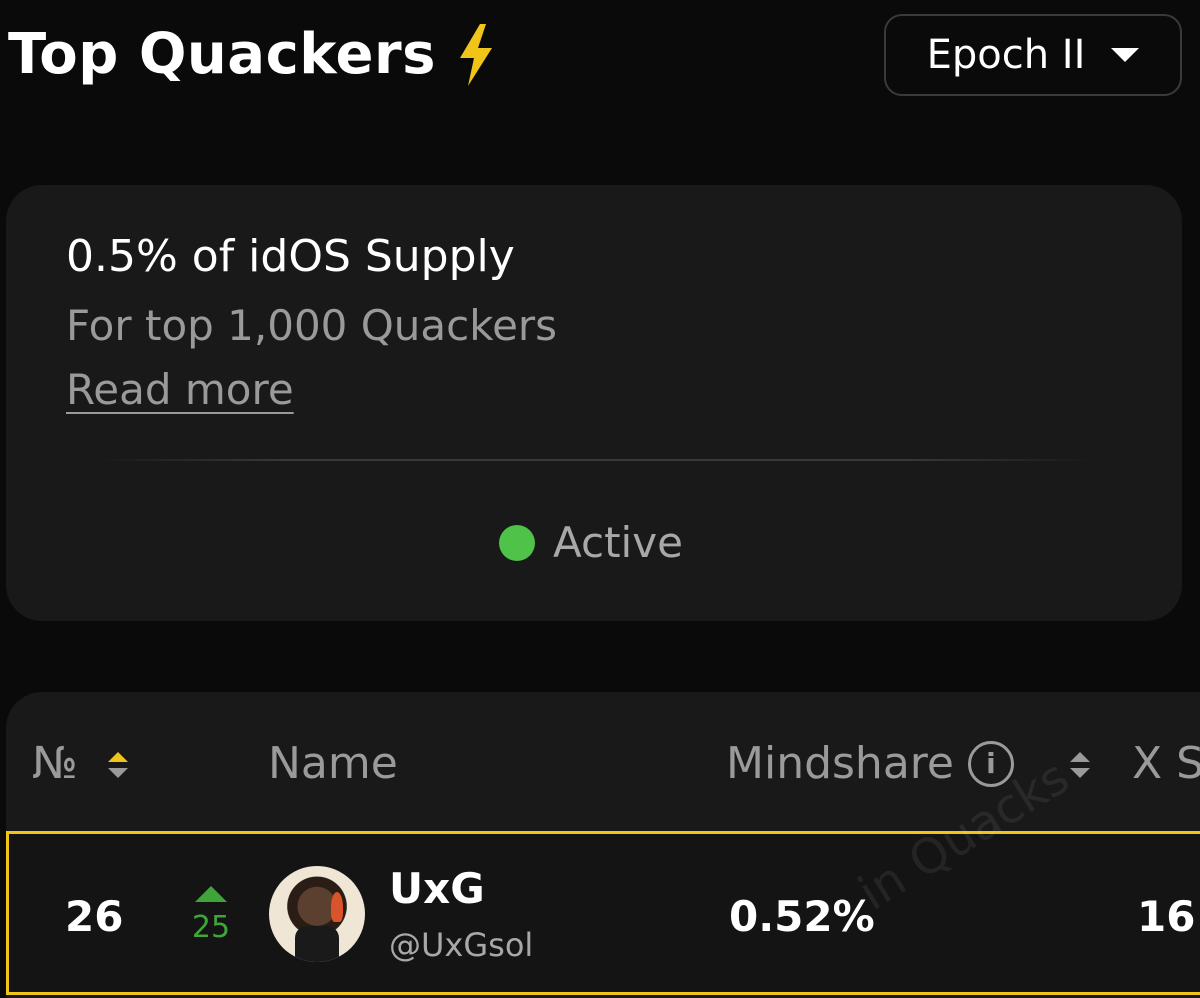 This screenshot has width=1200, height=998. What do you see at coordinates (437, 888) in the screenshot?
I see `row-username: UxG` at bounding box center [437, 888].